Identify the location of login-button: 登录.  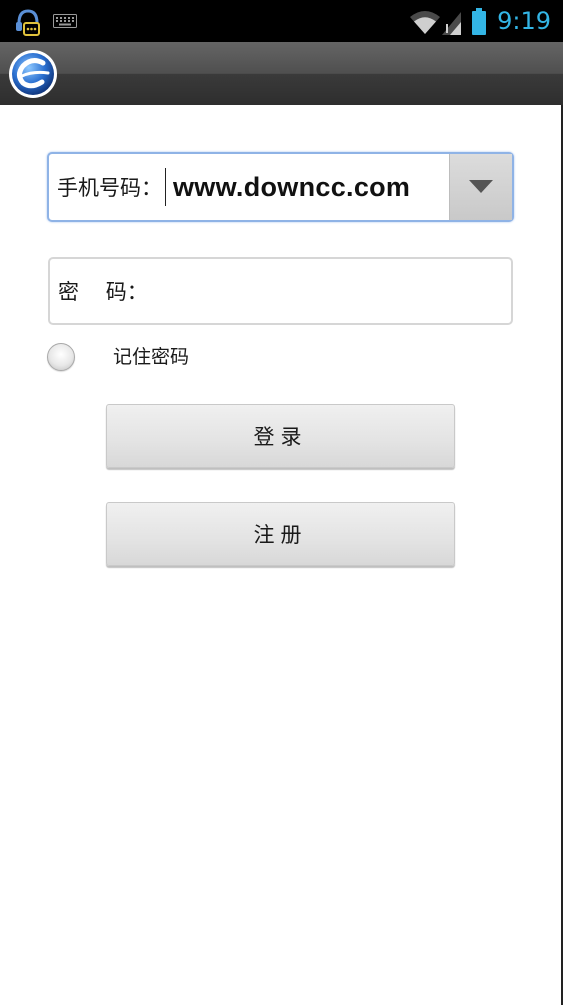
(280, 436).